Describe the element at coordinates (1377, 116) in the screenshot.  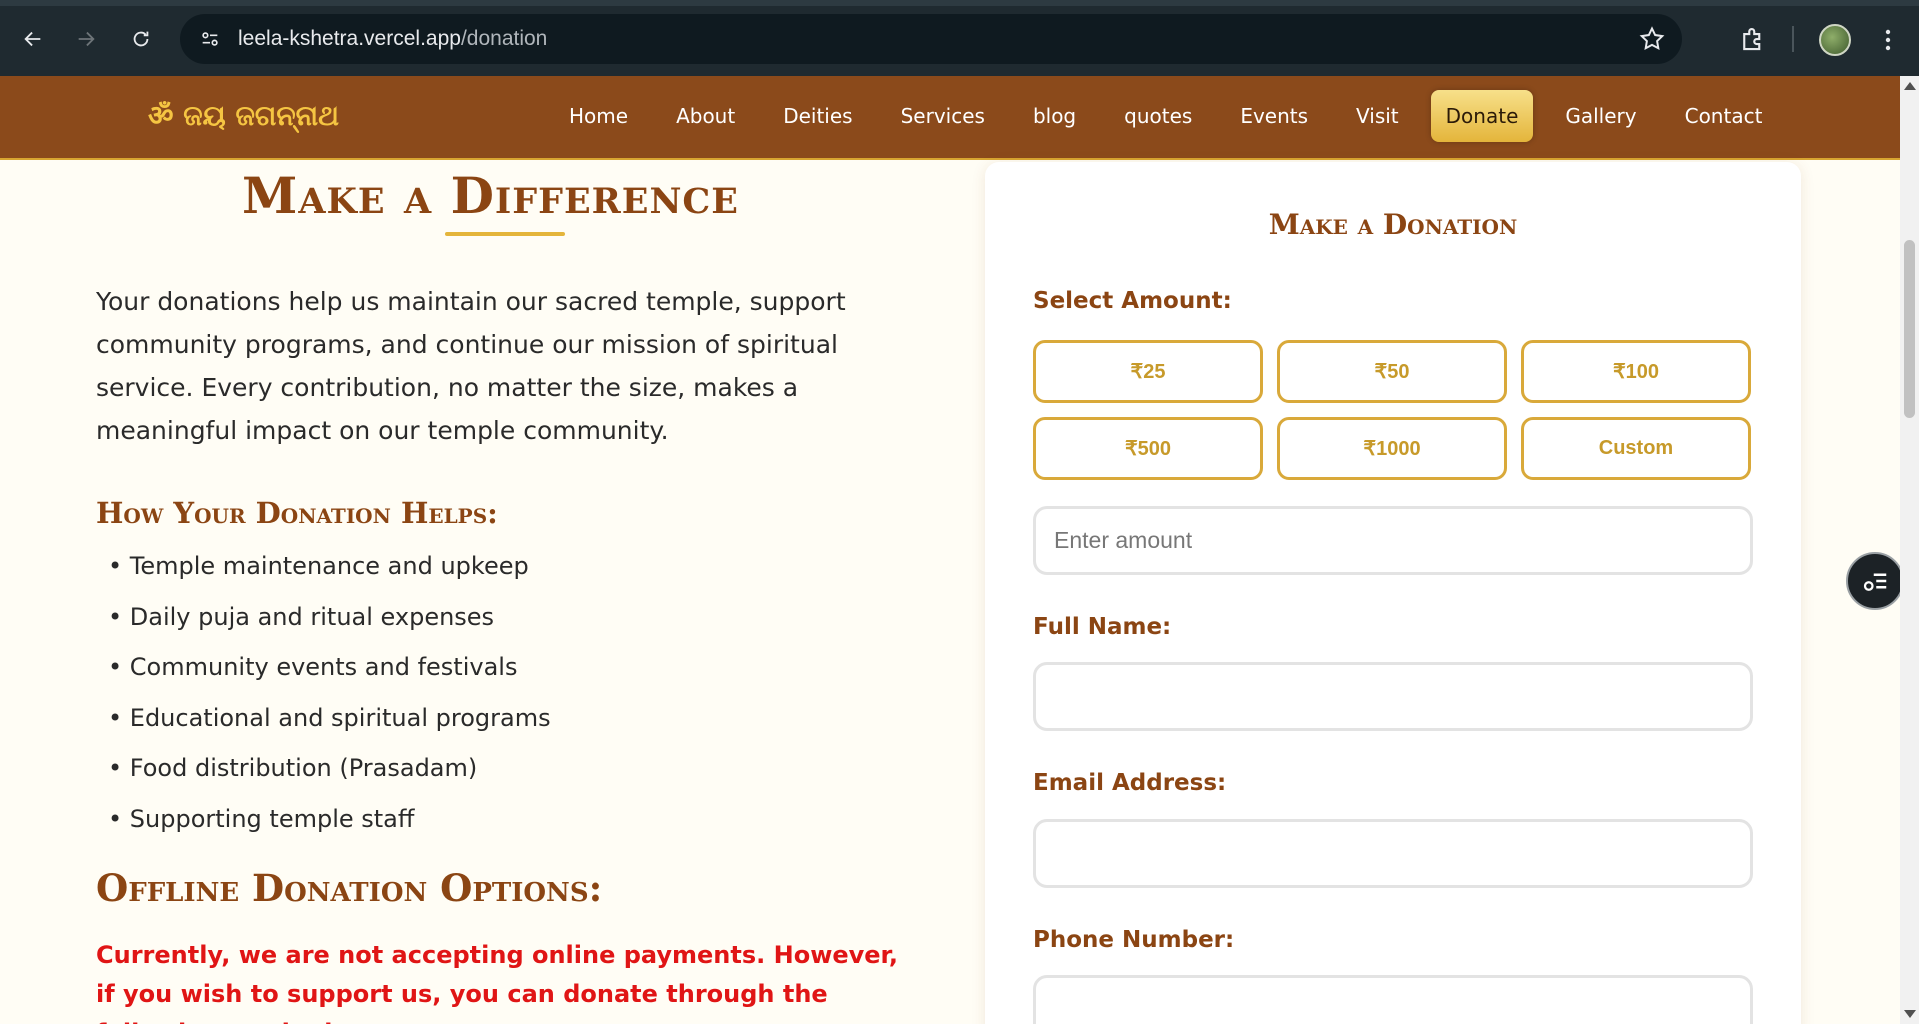
I see `nav-visit: Visit` at that location.